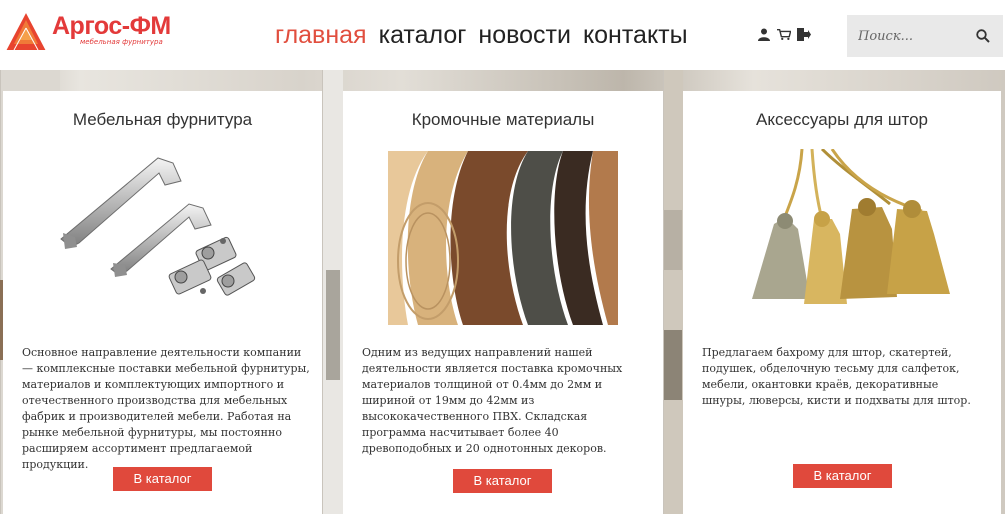 The width and height of the screenshot is (1005, 514). What do you see at coordinates (635, 35) in the screenshot?
I see `nav-item-contacts: контакты` at bounding box center [635, 35].